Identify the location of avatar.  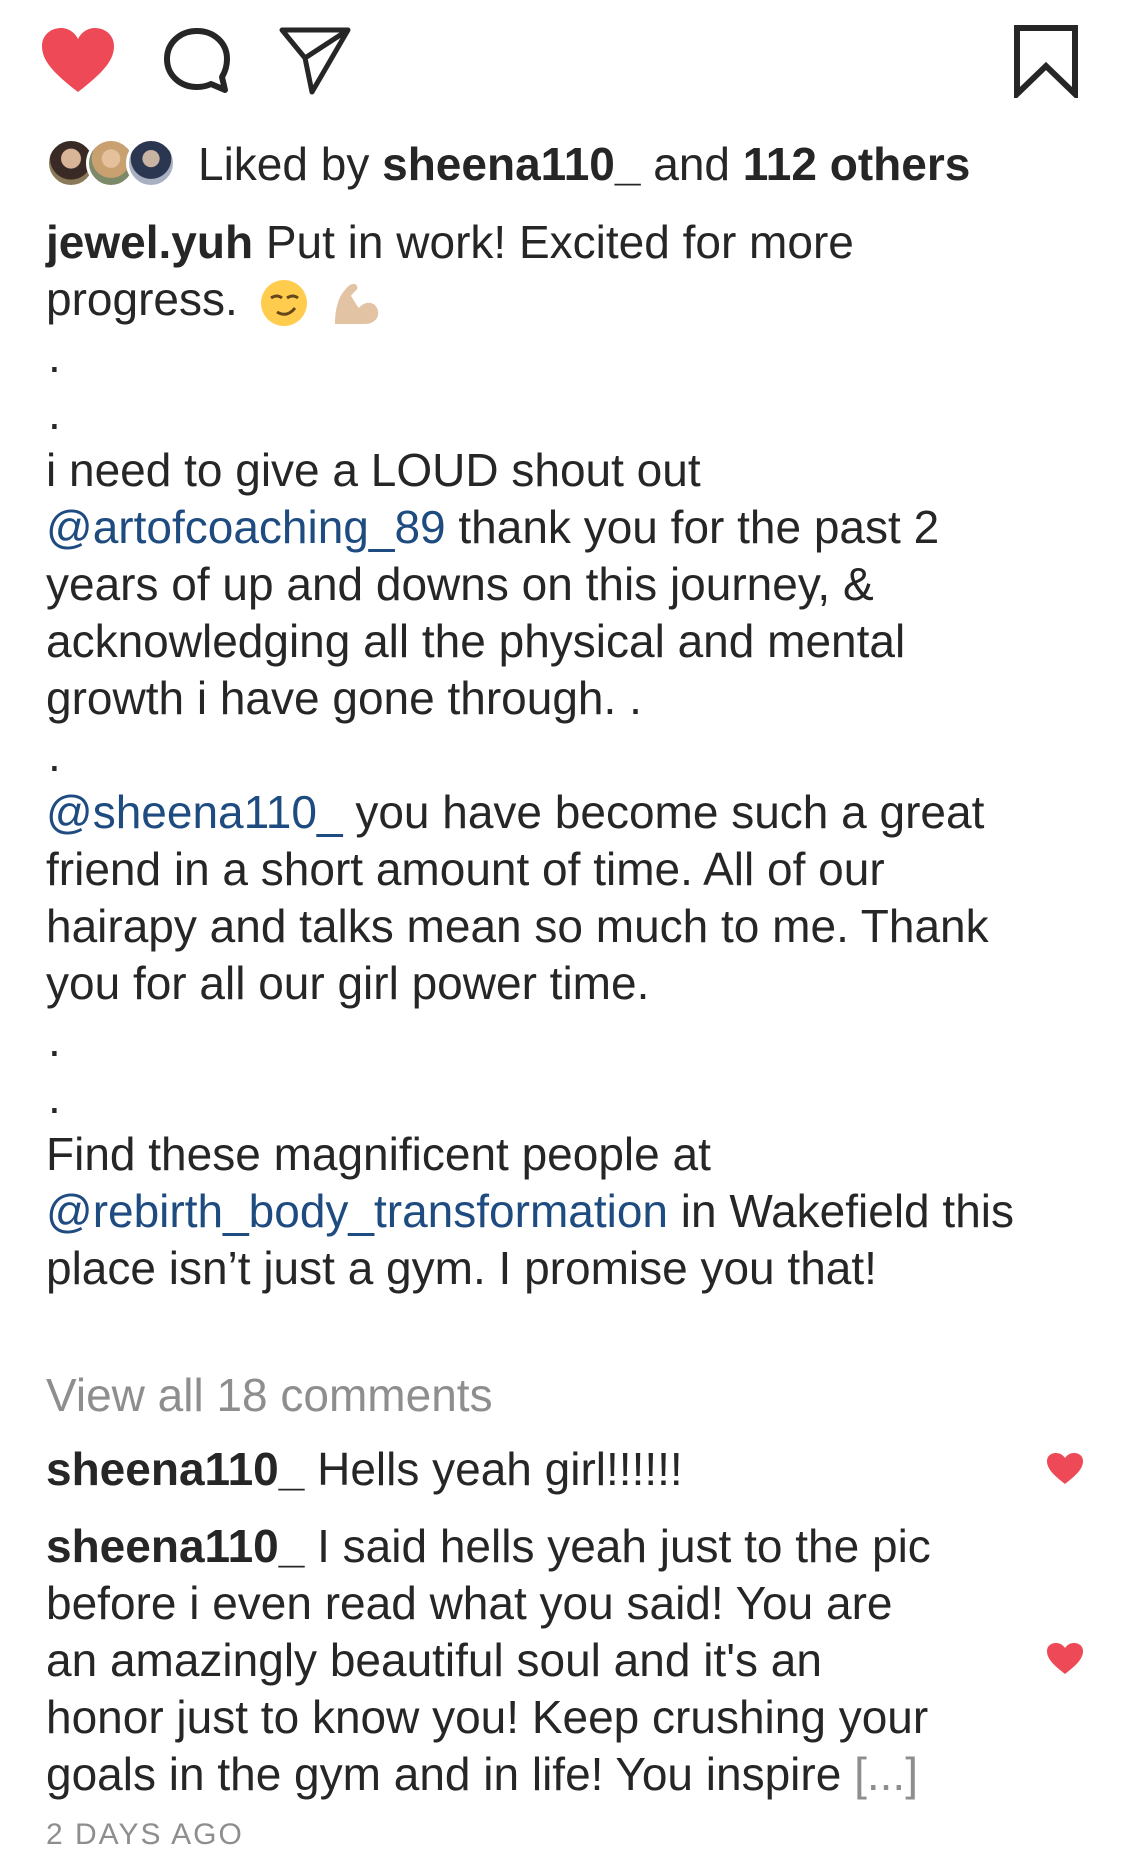
(151, 163).